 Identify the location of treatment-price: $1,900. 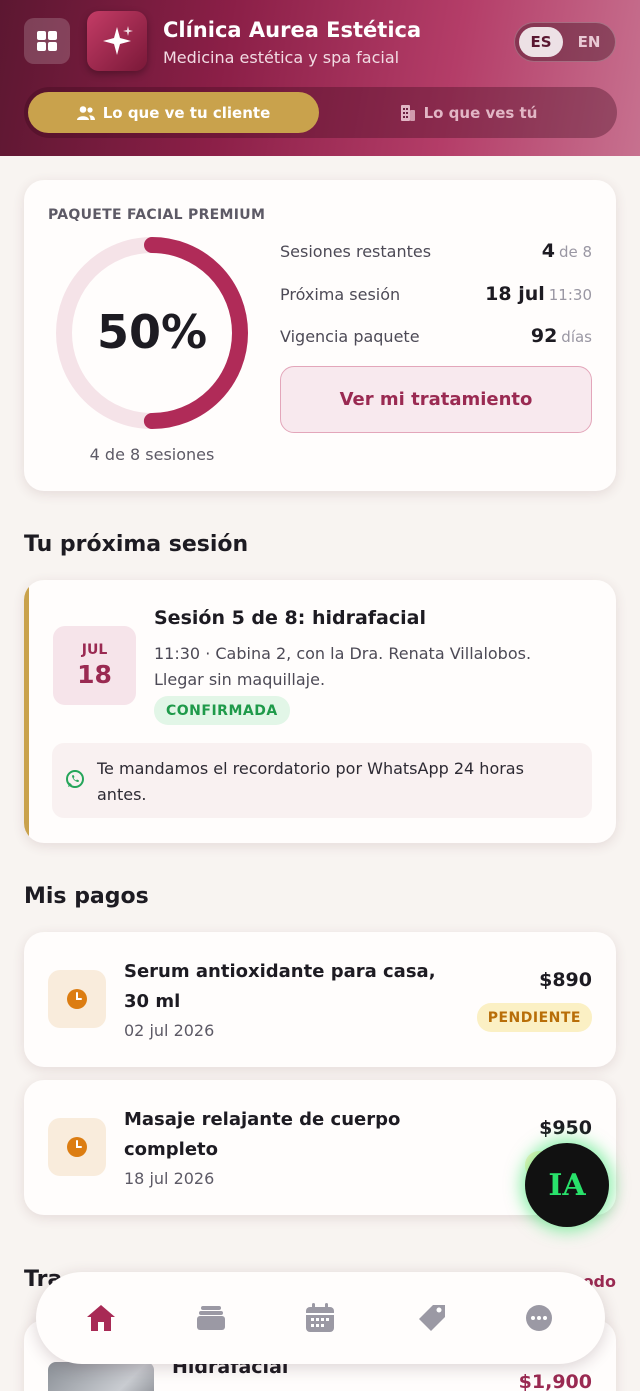
(555, 1381).